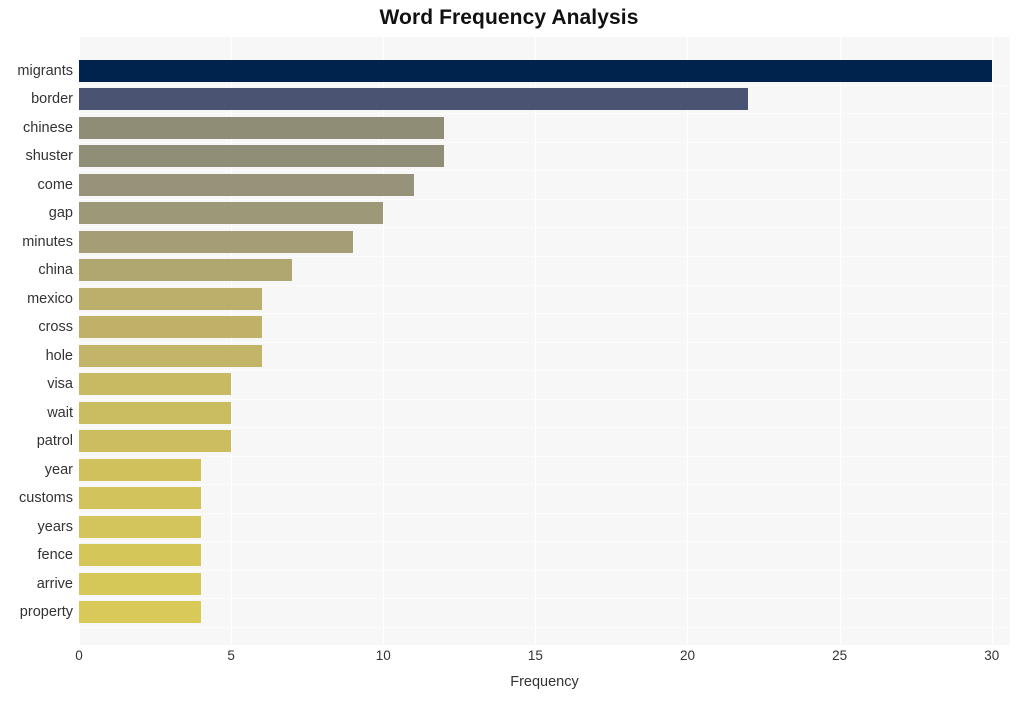 This screenshot has width=1018, height=701. Describe the element at coordinates (55, 555) in the screenshot. I see `y-axis-tick-label: fence` at that location.